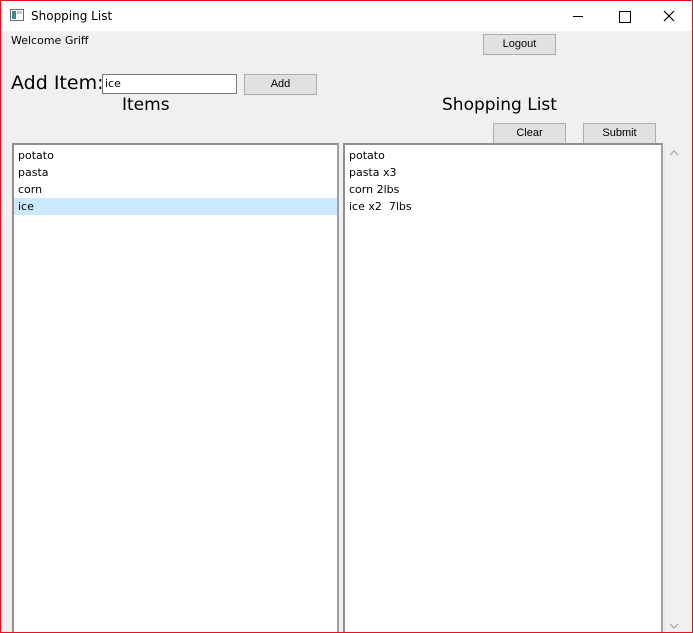 This screenshot has height=633, width=693. I want to click on list-item: pasta x3, so click(503, 172).